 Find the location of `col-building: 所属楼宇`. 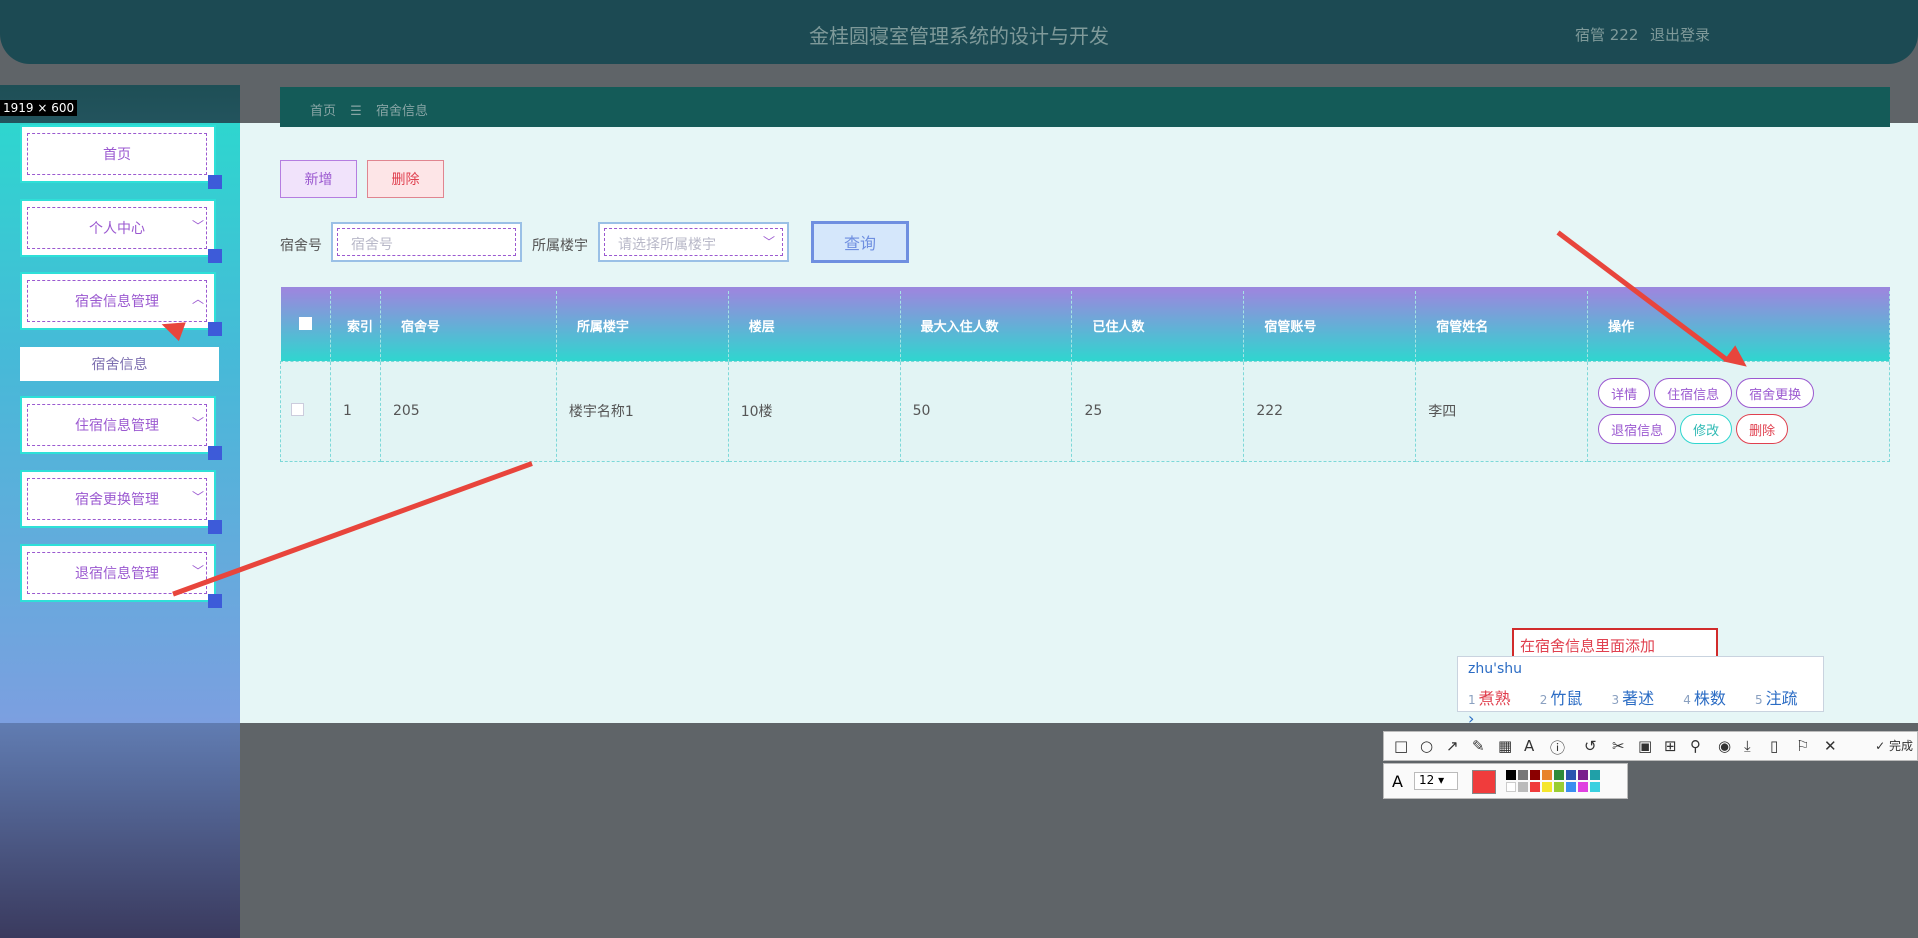

col-building: 所属楼宇 is located at coordinates (642, 324).